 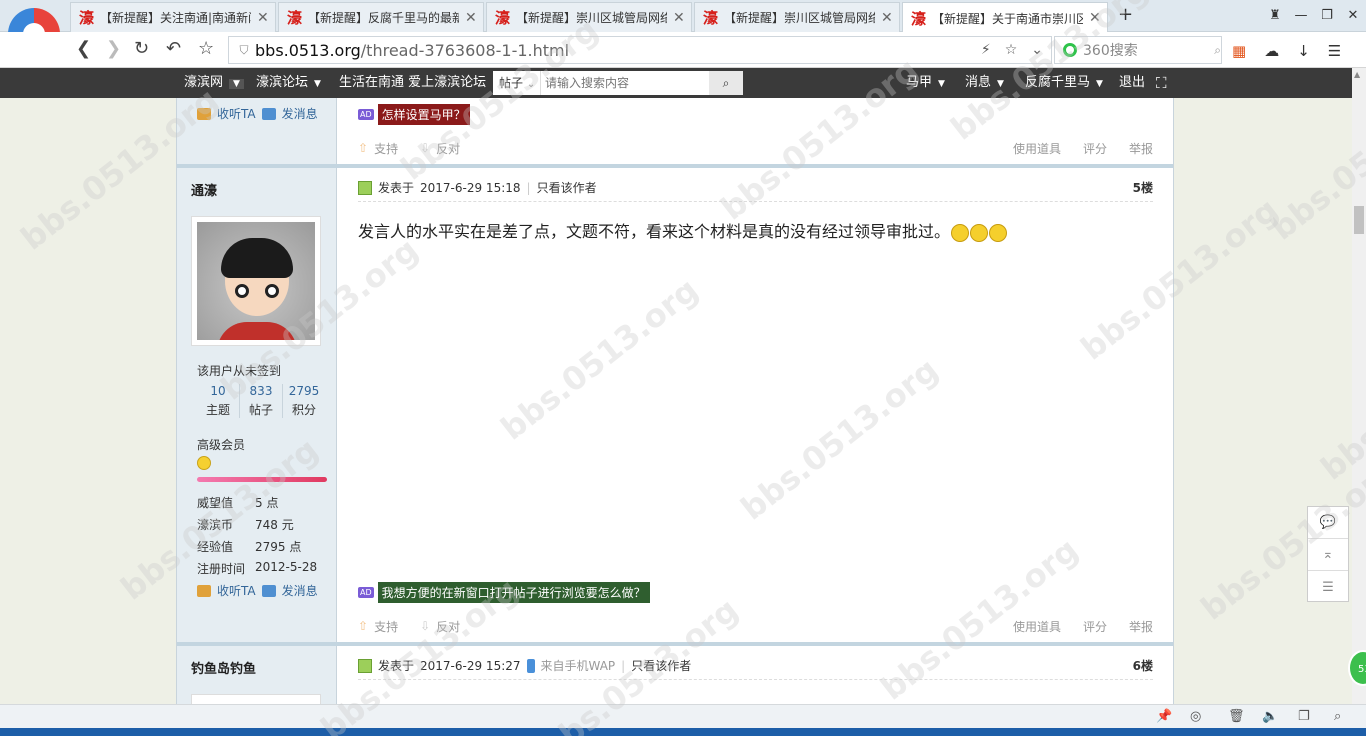 I want to click on browser-tab-1: 濠 【新提醒】关注南通|南通新闻 ✕, so click(x=173, y=17).